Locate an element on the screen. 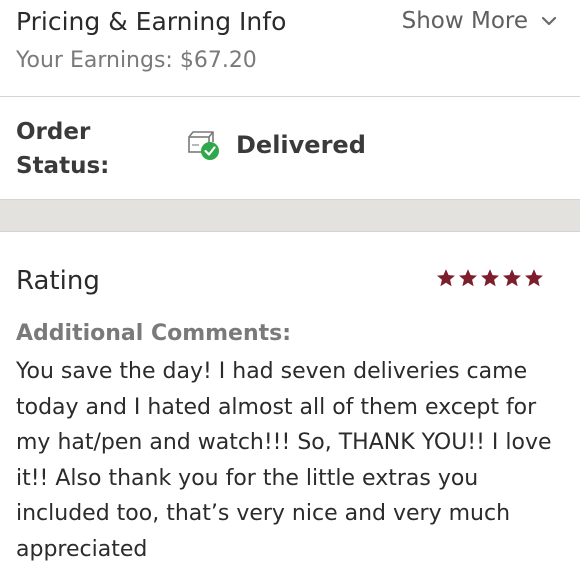 This screenshot has width=580, height=580. comments-heading: Additional Comments: is located at coordinates (154, 333).